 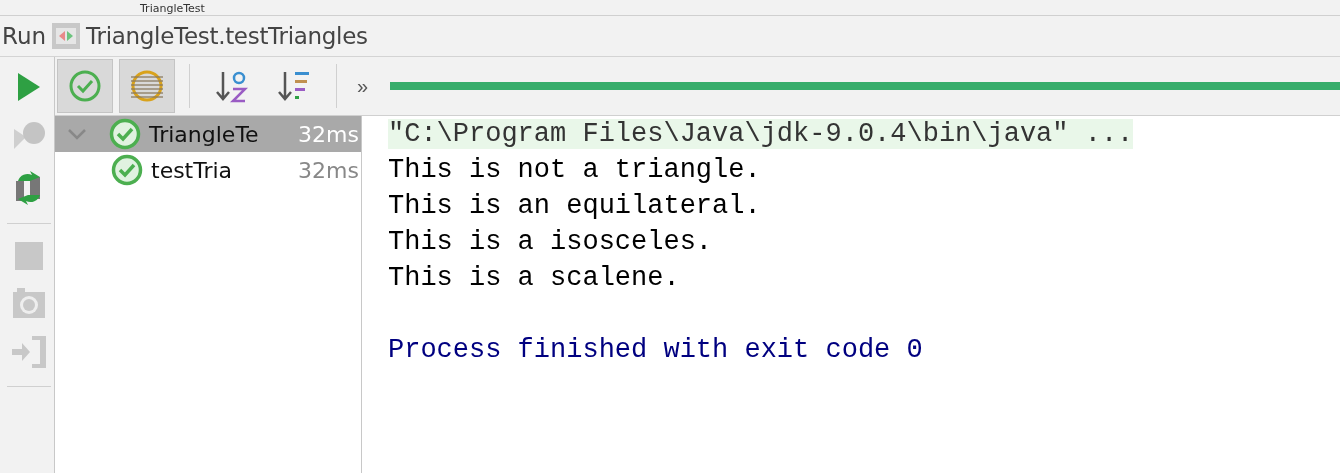 I want to click on output-line: This is not a triangle., so click(x=574, y=170).